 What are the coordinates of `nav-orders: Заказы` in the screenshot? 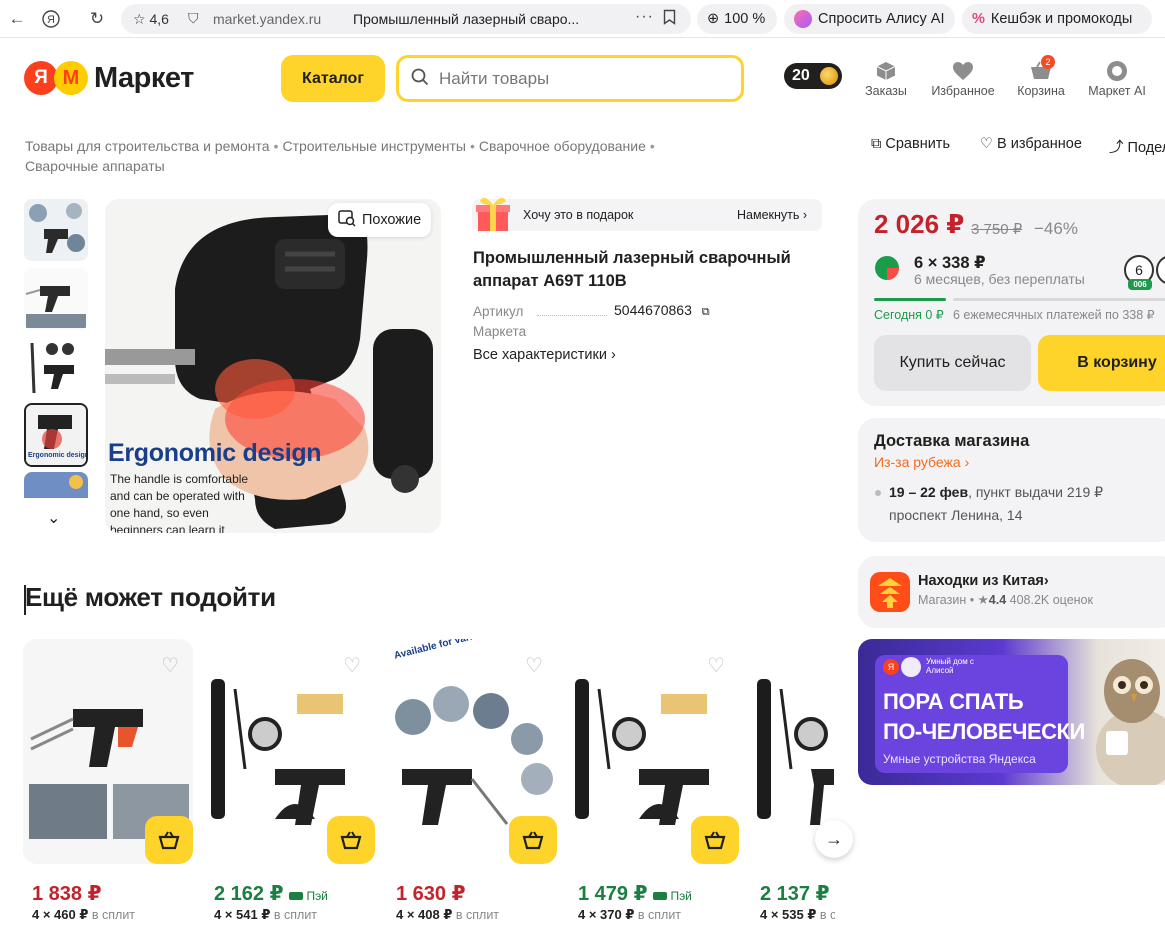 It's located at (886, 78).